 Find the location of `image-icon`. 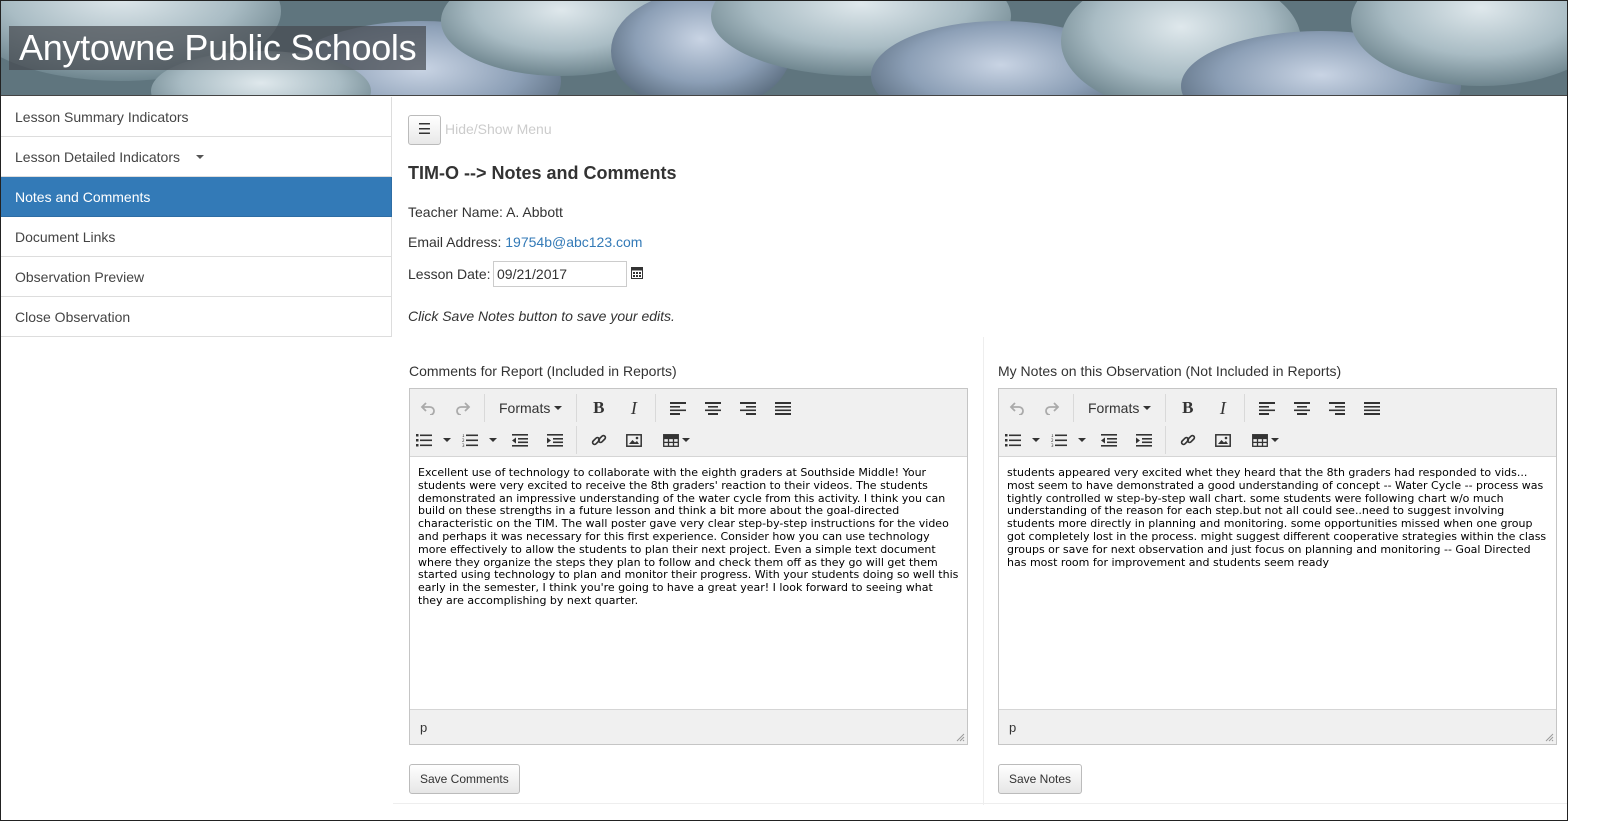

image-icon is located at coordinates (633, 440).